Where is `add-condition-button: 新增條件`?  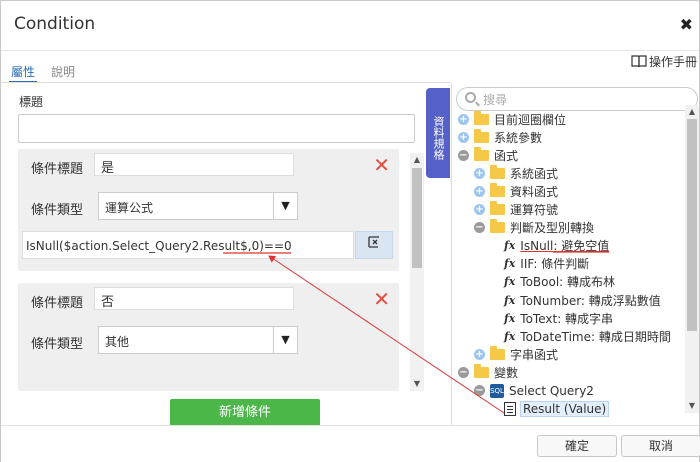 add-condition-button: 新增條件 is located at coordinates (245, 412).